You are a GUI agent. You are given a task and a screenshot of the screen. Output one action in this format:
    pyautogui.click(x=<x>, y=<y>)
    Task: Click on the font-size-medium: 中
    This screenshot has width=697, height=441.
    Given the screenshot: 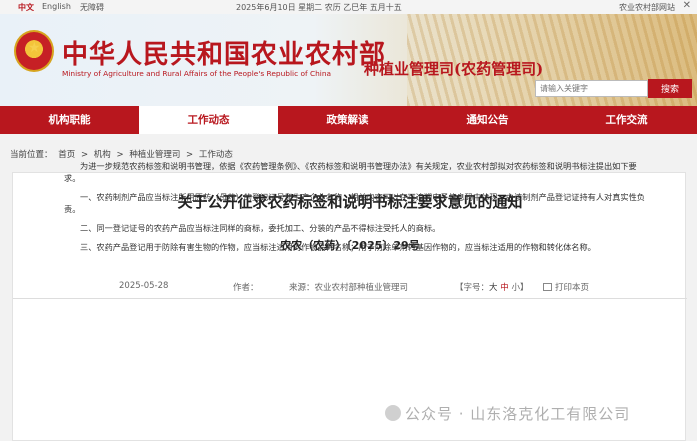 What is the action you would take?
    pyautogui.click(x=504, y=288)
    